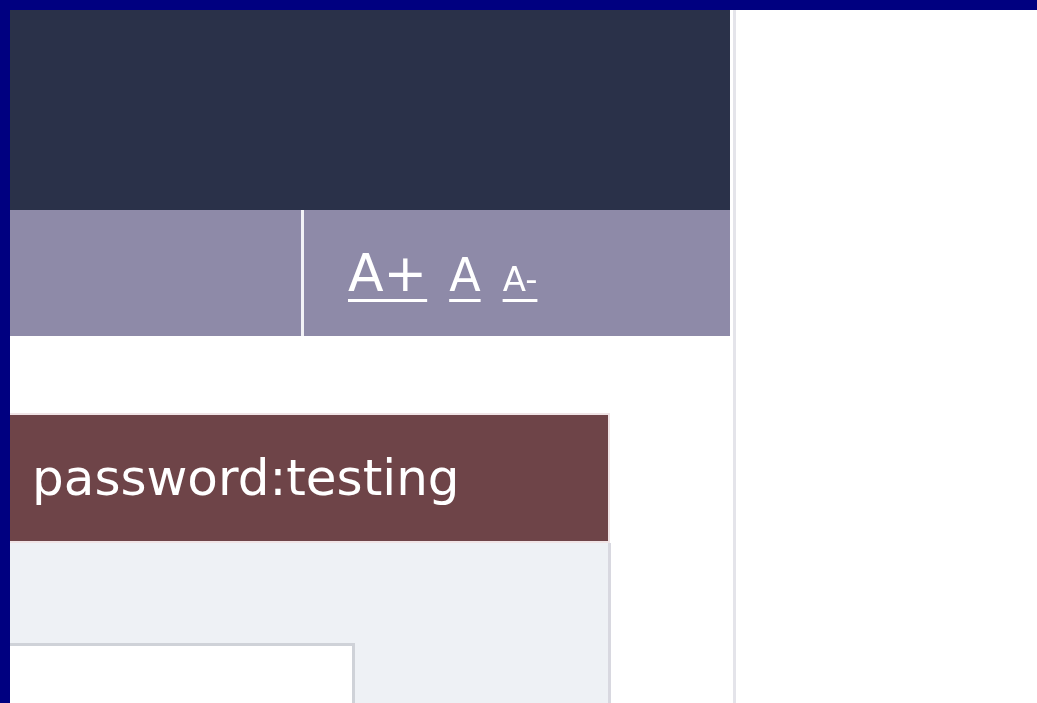 The width and height of the screenshot is (1037, 703). I want to click on notice-text: password:testing, so click(246, 477).